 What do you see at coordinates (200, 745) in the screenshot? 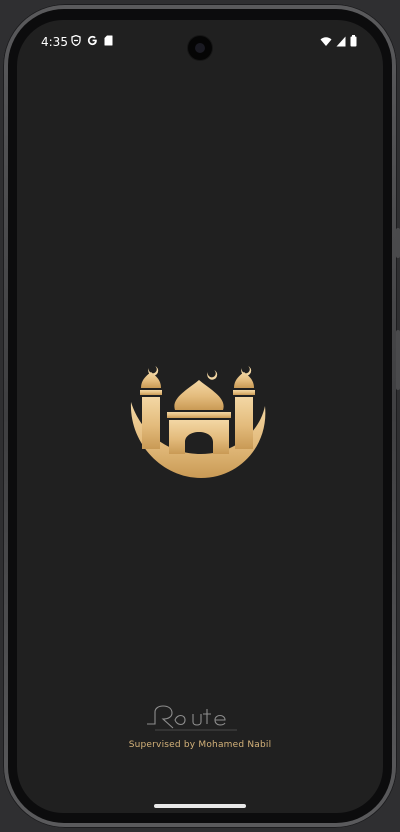
I see `supervised-by-text: Supervised by Mohamed Nabil` at bounding box center [200, 745].